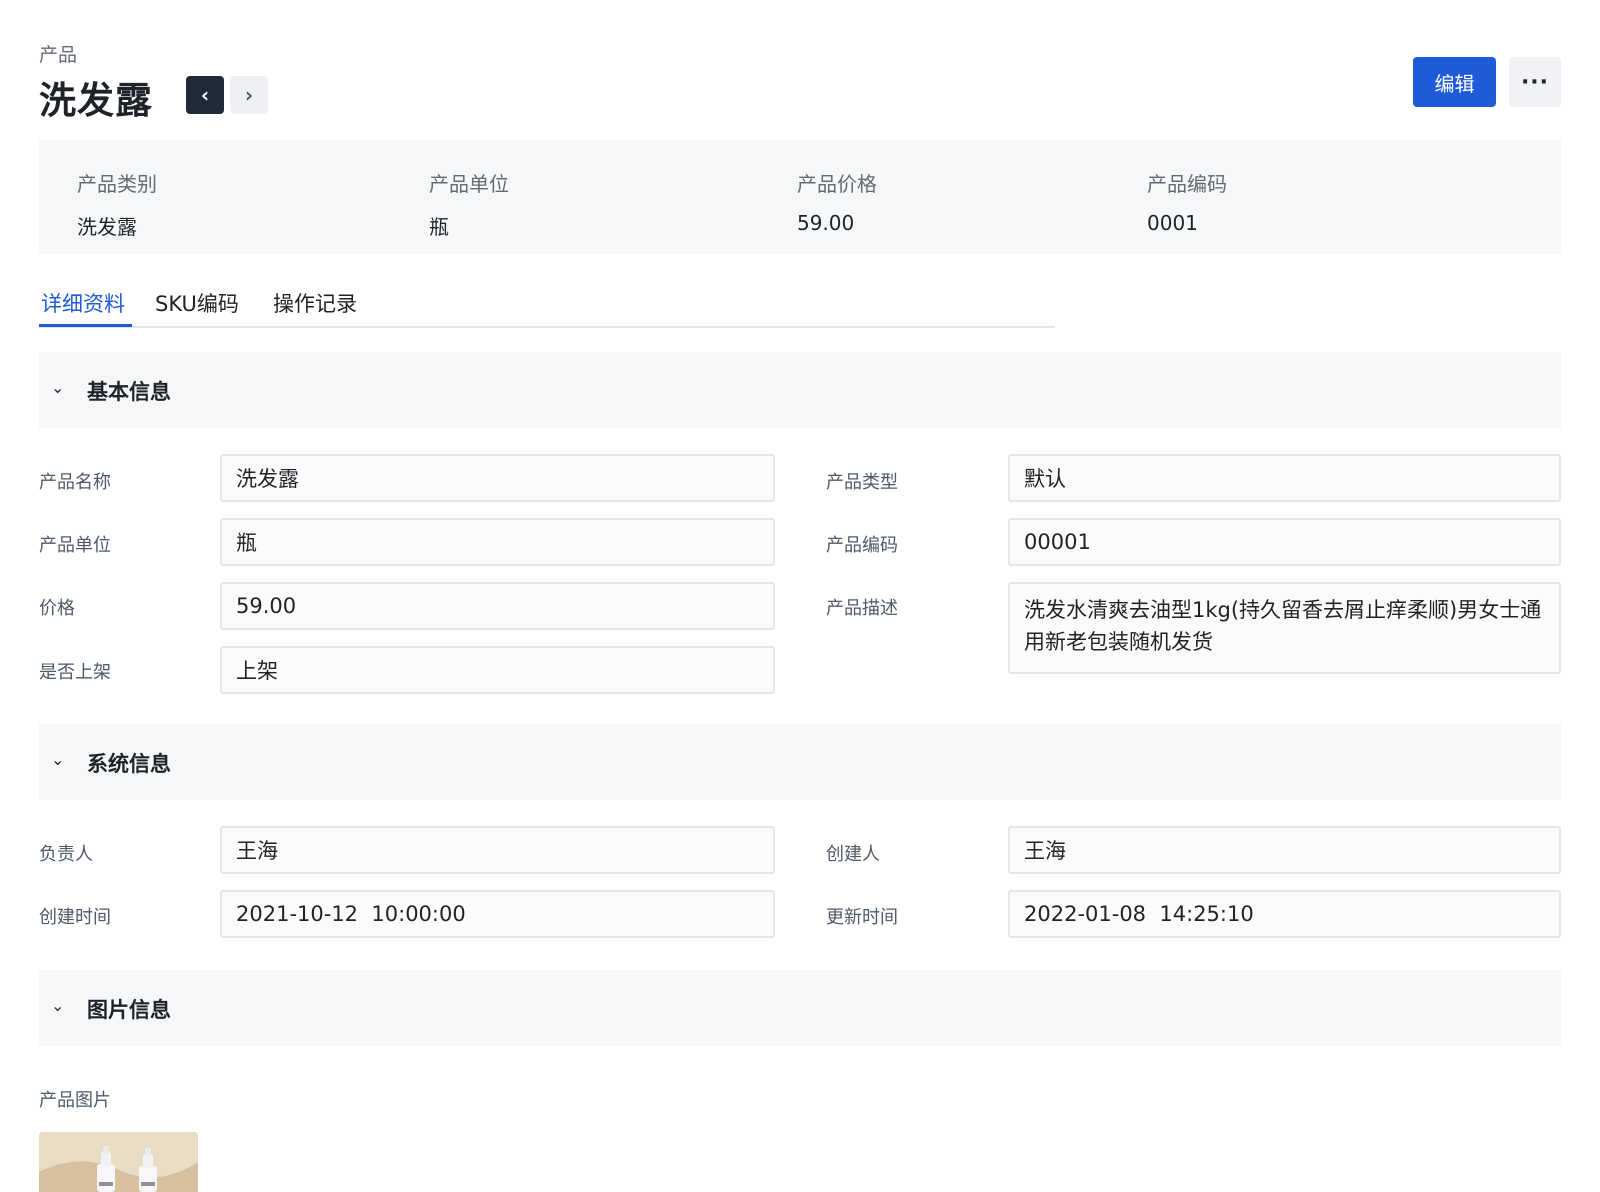  Describe the element at coordinates (497, 542) in the screenshot. I see `product-unit-field: 瓶` at that location.